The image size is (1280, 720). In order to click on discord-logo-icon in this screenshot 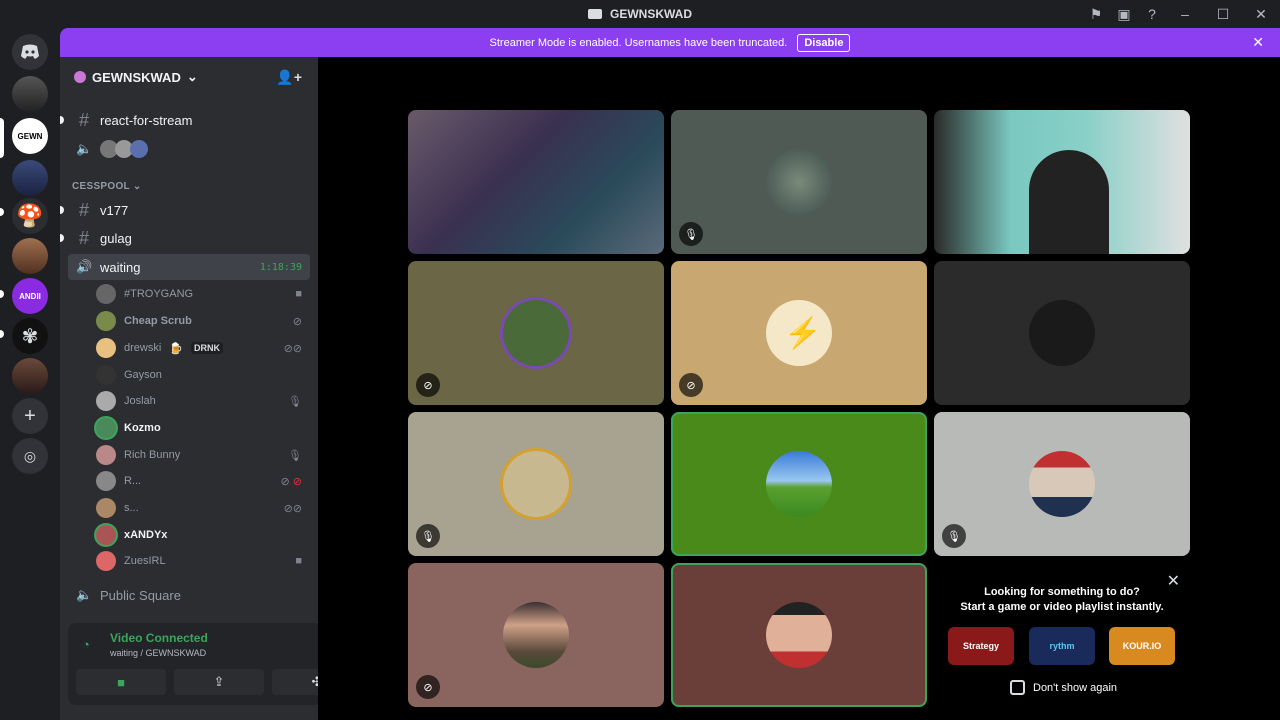, I will do `click(30, 51)`.